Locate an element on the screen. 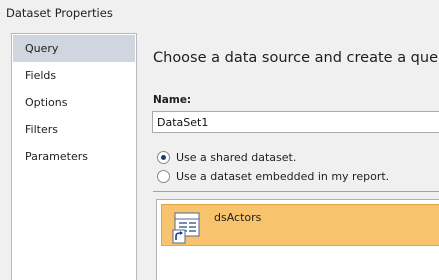 This screenshot has width=439, height=280. radio-button-unchecked is located at coordinates (163, 176).